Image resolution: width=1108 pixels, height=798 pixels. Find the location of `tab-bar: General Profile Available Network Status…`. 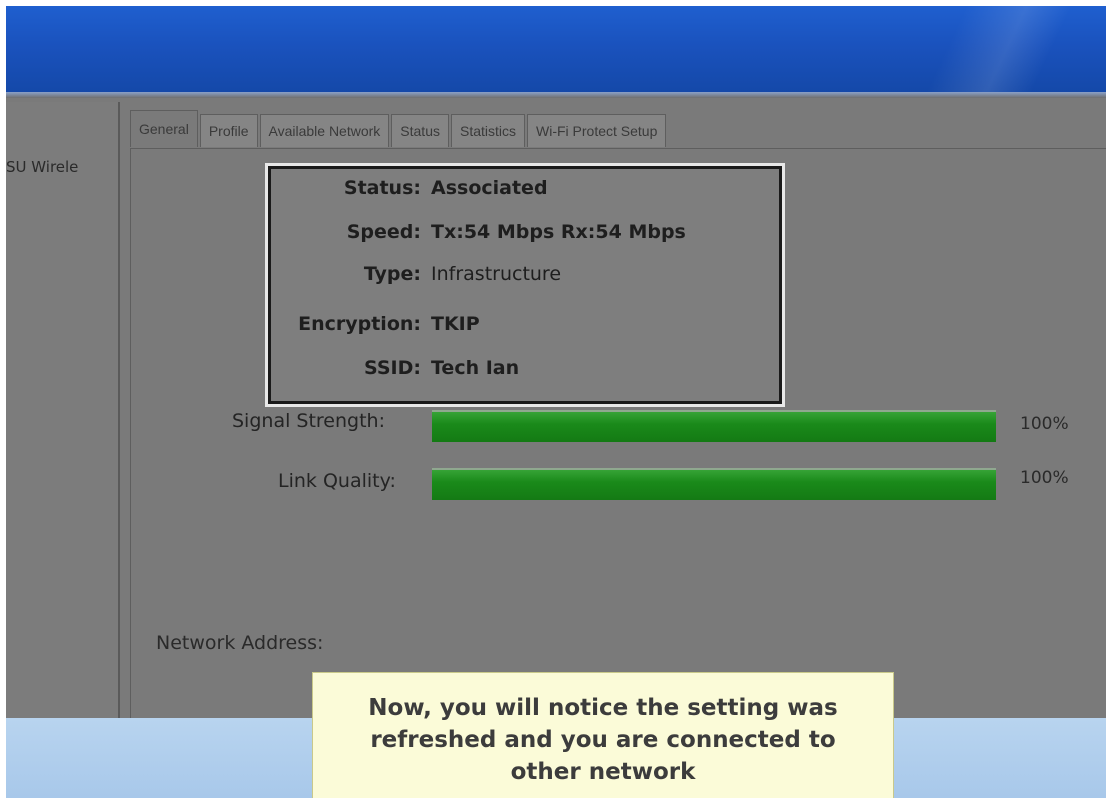

tab-bar: General Profile Available Network Status… is located at coordinates (399, 129).